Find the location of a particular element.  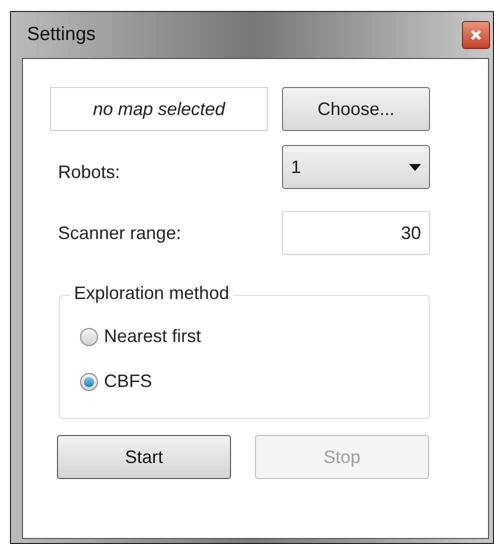

radio-option: Nearest first is located at coordinates (141, 336).